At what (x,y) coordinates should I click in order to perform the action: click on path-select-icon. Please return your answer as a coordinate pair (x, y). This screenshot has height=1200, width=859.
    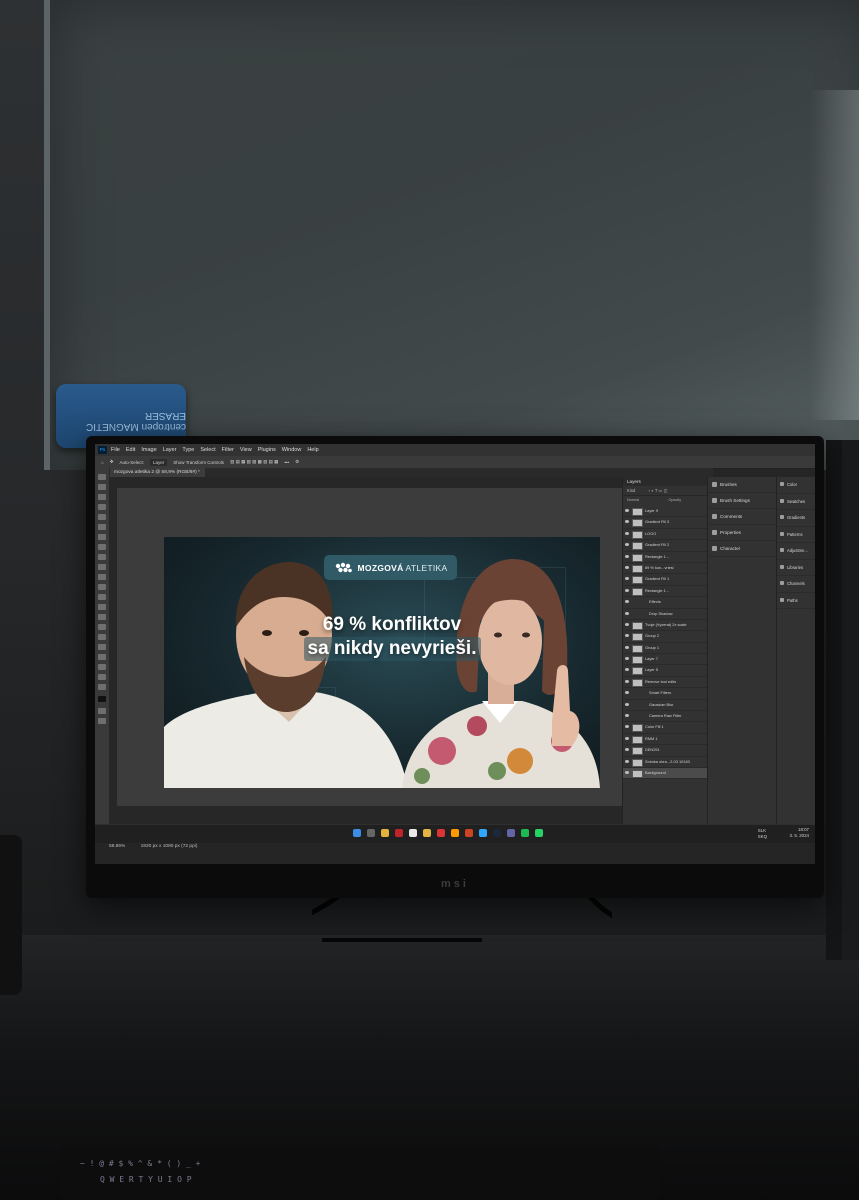
    Looking at the image, I should click on (102, 647).